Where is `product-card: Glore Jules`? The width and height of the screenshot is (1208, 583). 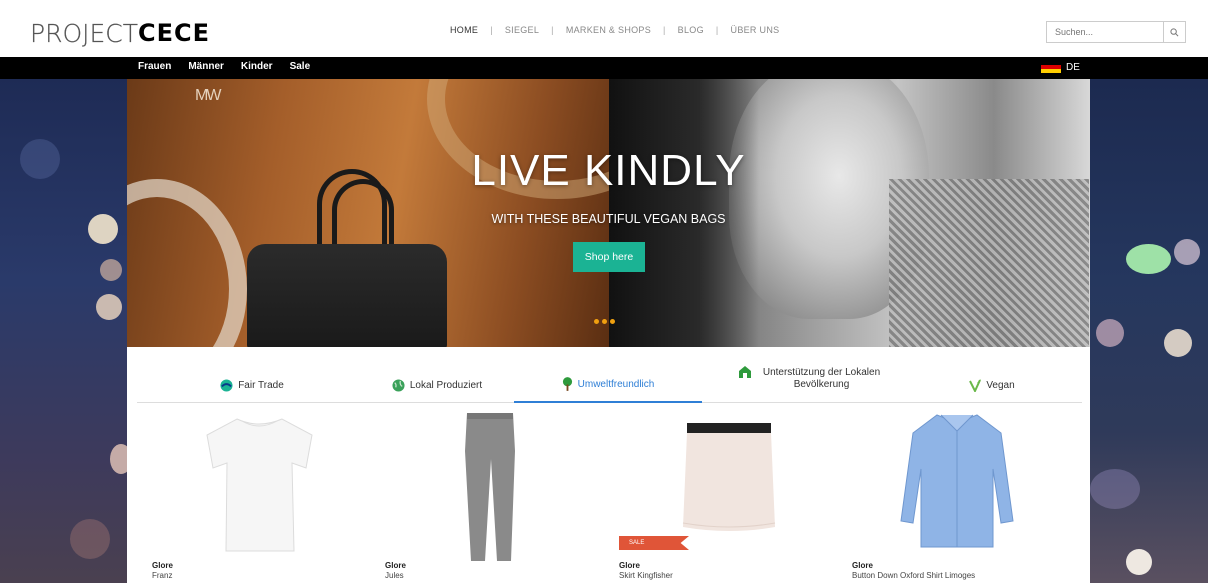 product-card: Glore Jules is located at coordinates (485, 495).